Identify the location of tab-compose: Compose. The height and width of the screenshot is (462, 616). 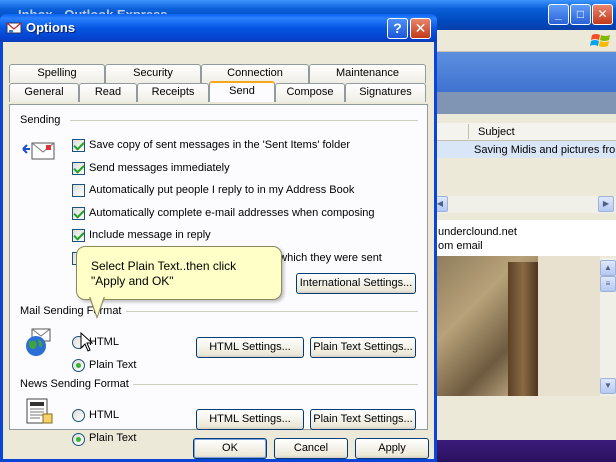
(310, 92).